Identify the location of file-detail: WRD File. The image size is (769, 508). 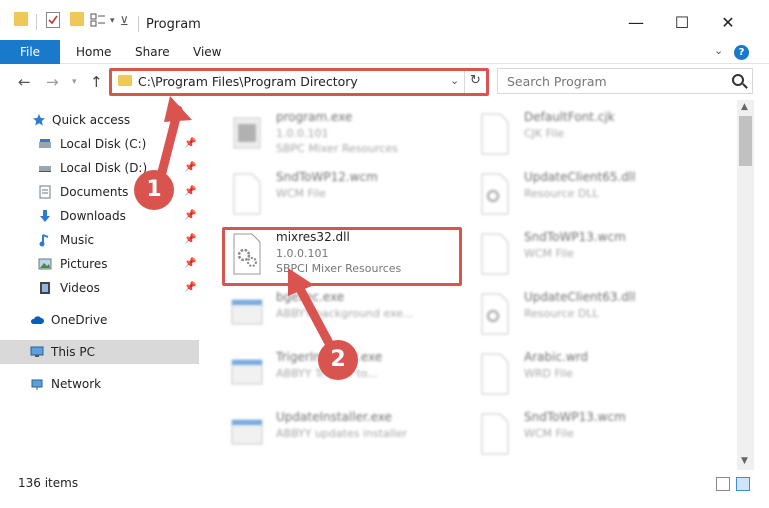
(548, 373).